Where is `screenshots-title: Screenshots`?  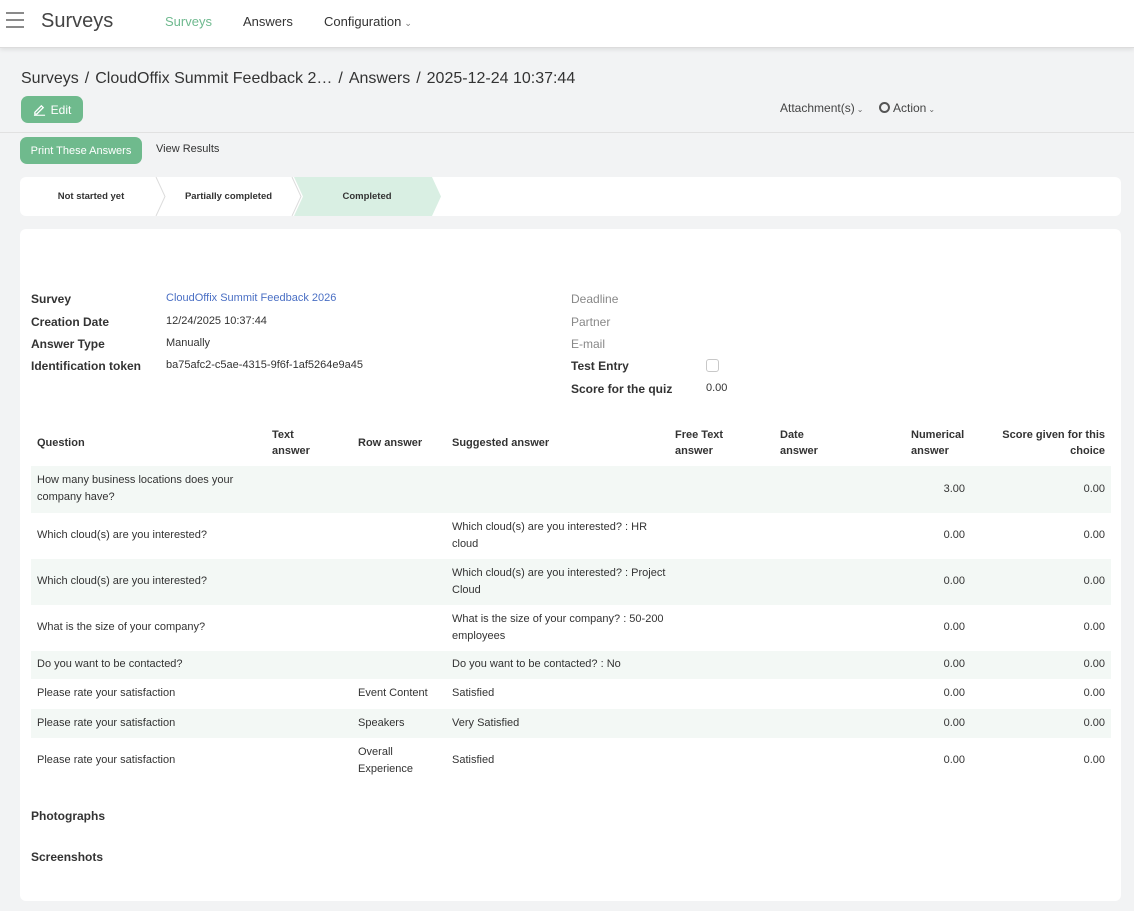 screenshots-title: Screenshots is located at coordinates (67, 857).